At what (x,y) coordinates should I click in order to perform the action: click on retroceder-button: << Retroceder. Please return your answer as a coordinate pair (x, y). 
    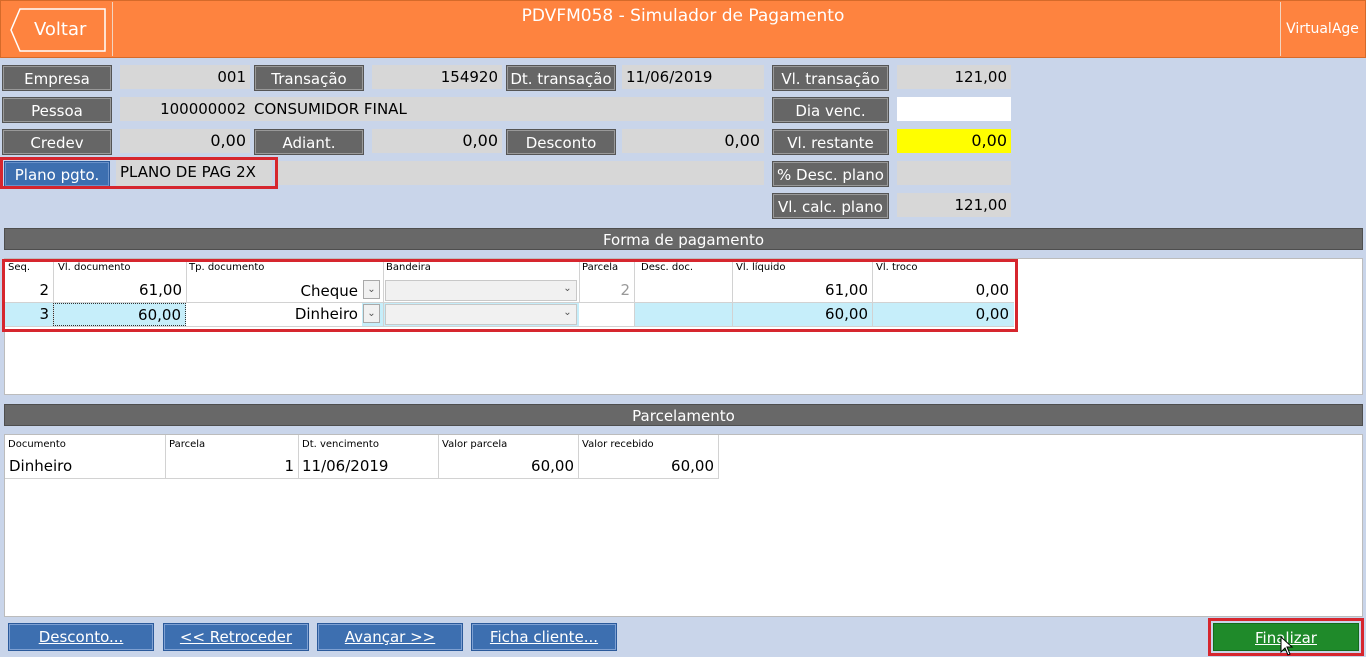
    Looking at the image, I should click on (236, 637).